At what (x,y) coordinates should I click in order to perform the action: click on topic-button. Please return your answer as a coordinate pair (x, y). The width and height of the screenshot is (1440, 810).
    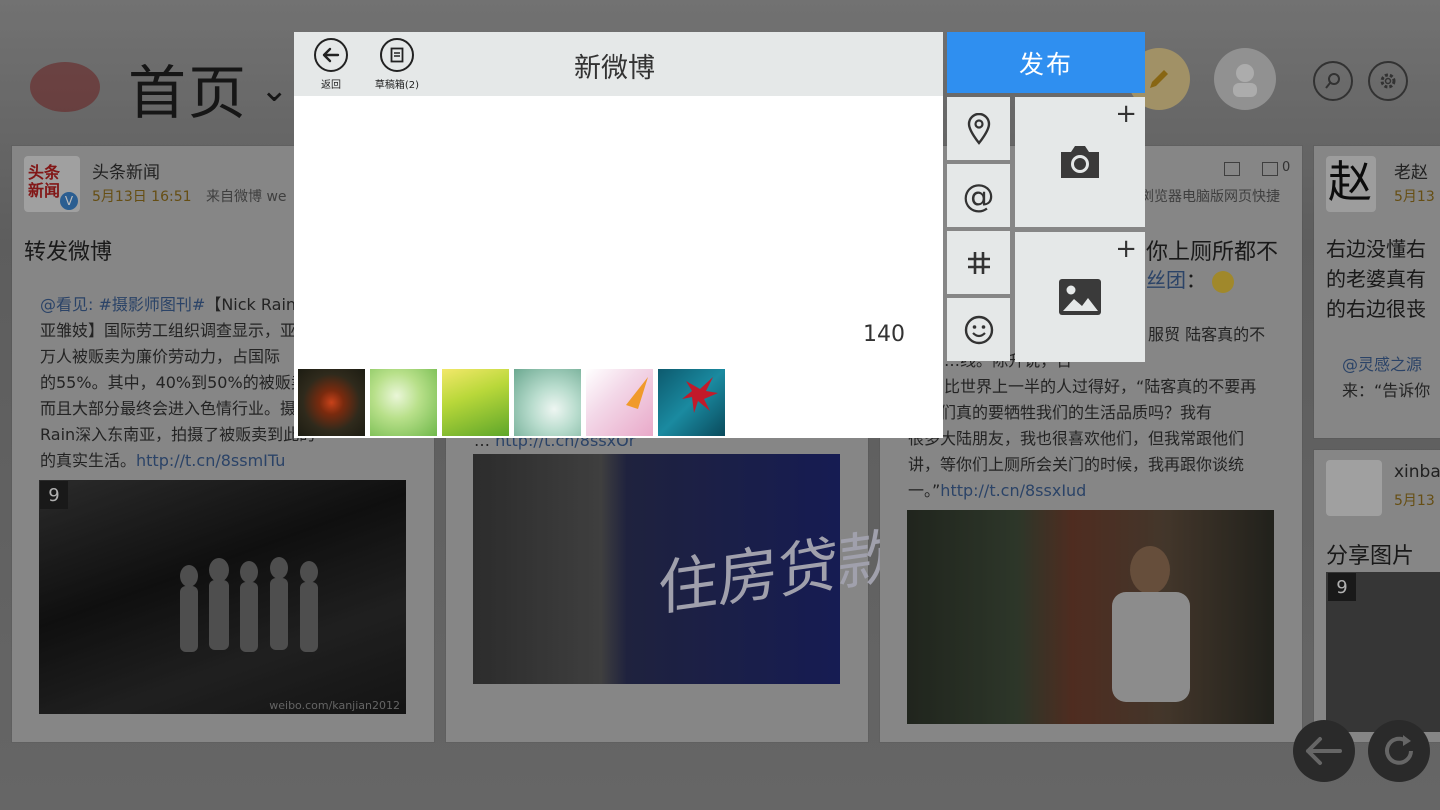
    Looking at the image, I should click on (978, 262).